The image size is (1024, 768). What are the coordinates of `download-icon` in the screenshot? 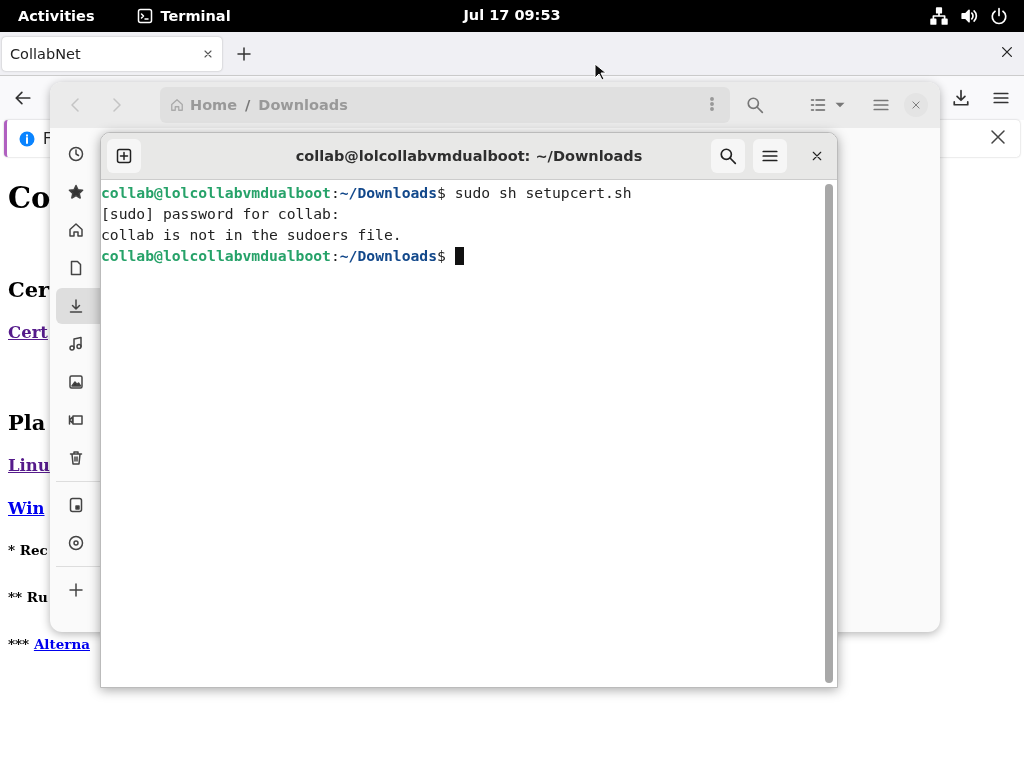 It's located at (961, 98).